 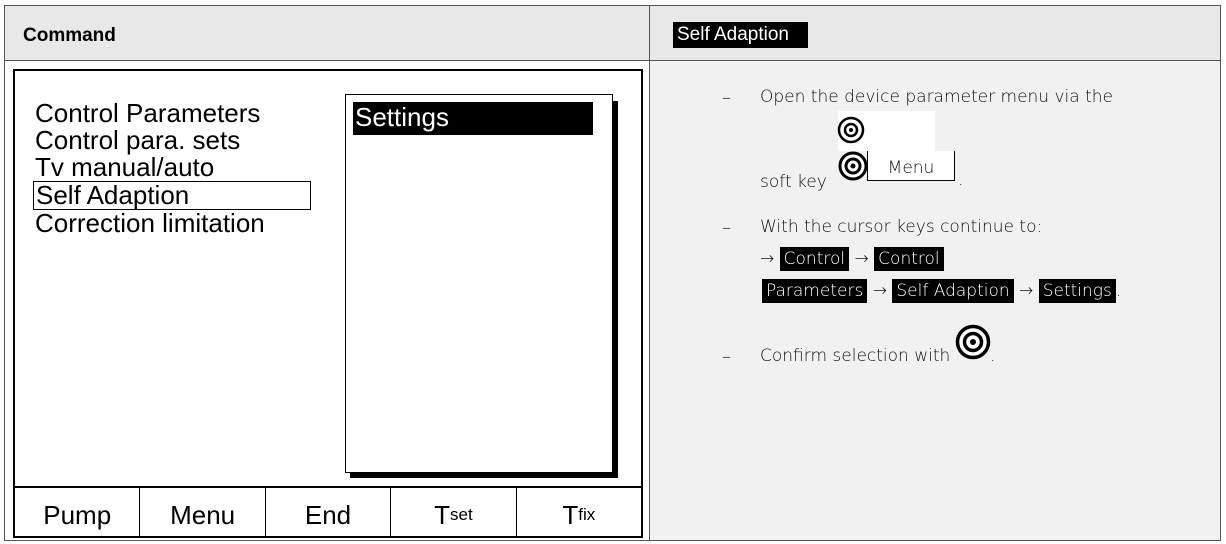 I want to click on softkey-pump-label: Pump, so click(x=77, y=514).